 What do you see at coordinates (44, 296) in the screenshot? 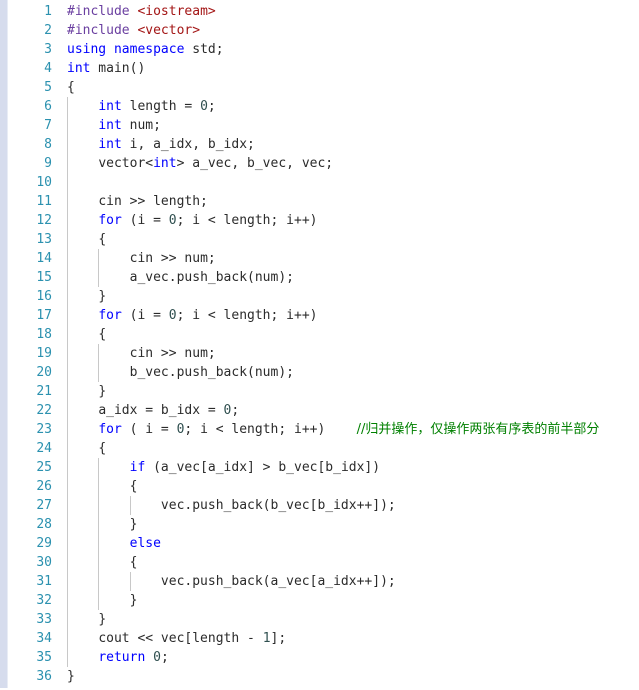
I see `line-number: 16` at bounding box center [44, 296].